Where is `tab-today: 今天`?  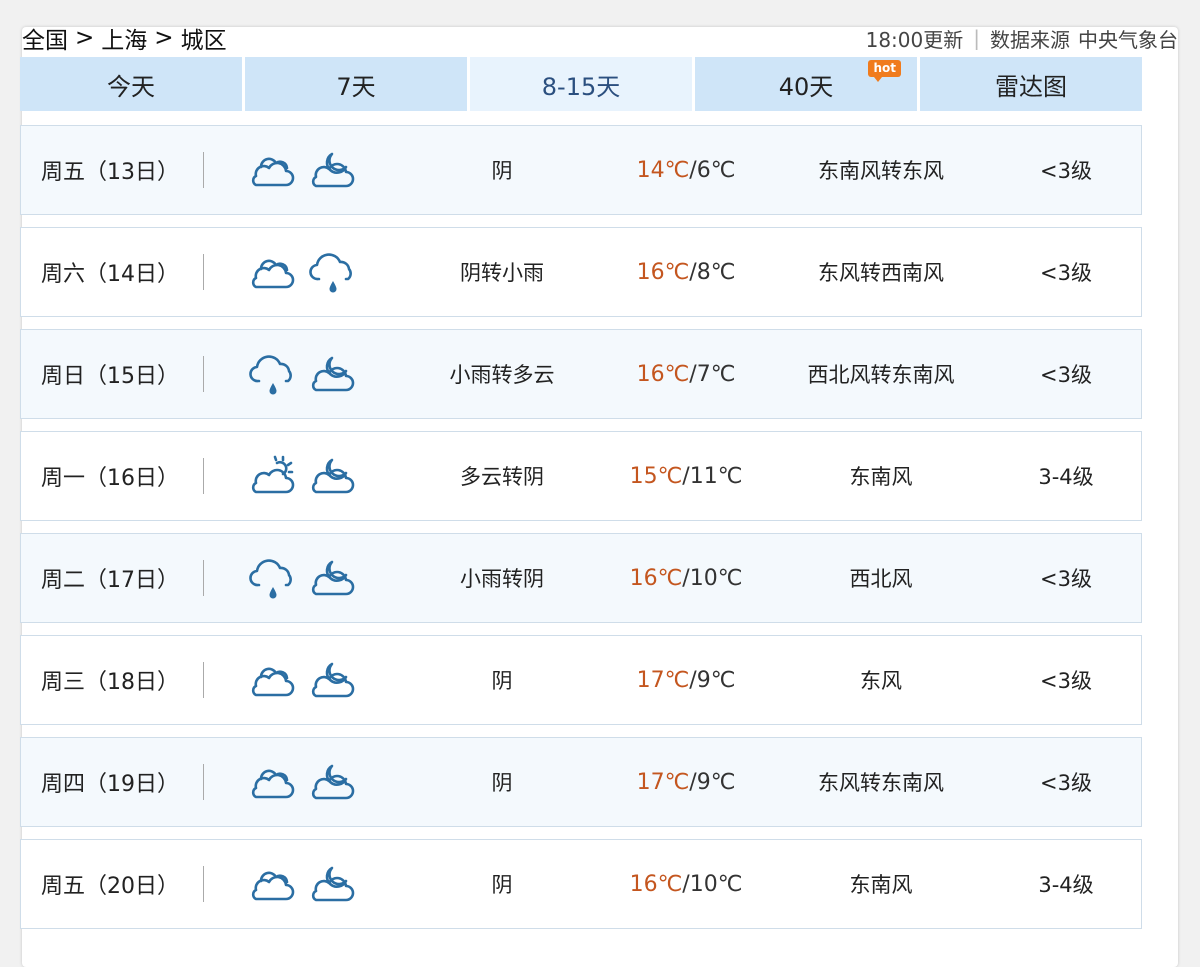
tab-today: 今天 is located at coordinates (131, 84).